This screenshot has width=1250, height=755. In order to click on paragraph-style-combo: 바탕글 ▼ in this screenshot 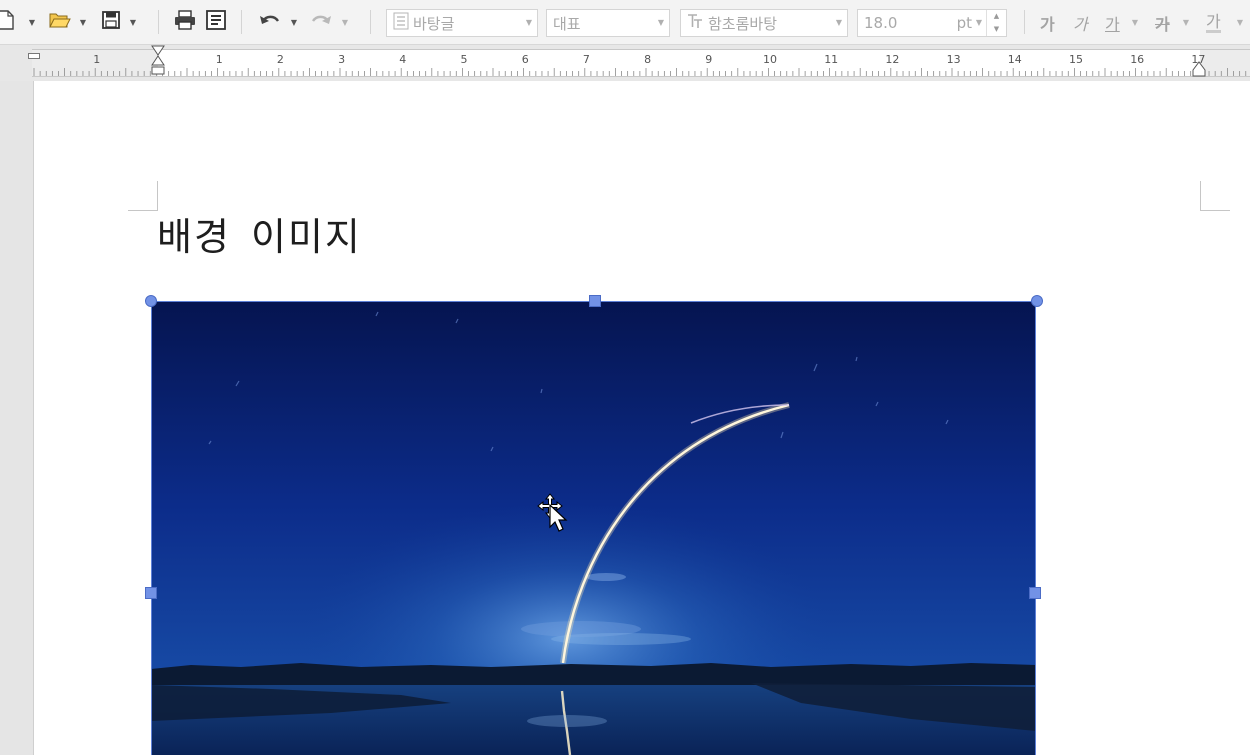, I will do `click(462, 23)`.